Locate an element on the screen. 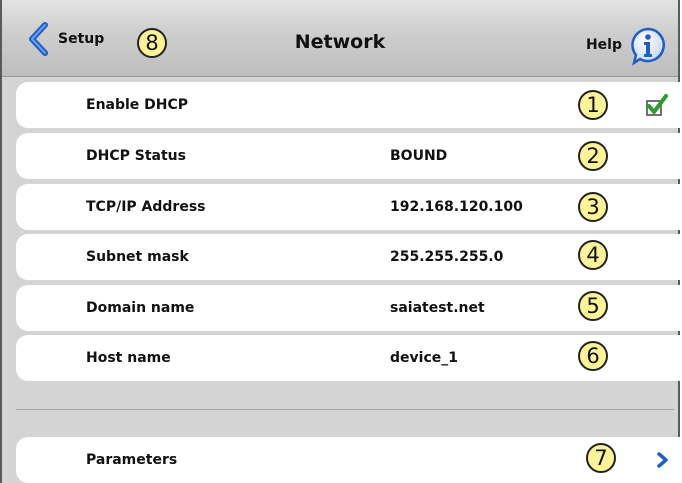 This screenshot has width=682, height=483. row-value: device_1 is located at coordinates (424, 358).